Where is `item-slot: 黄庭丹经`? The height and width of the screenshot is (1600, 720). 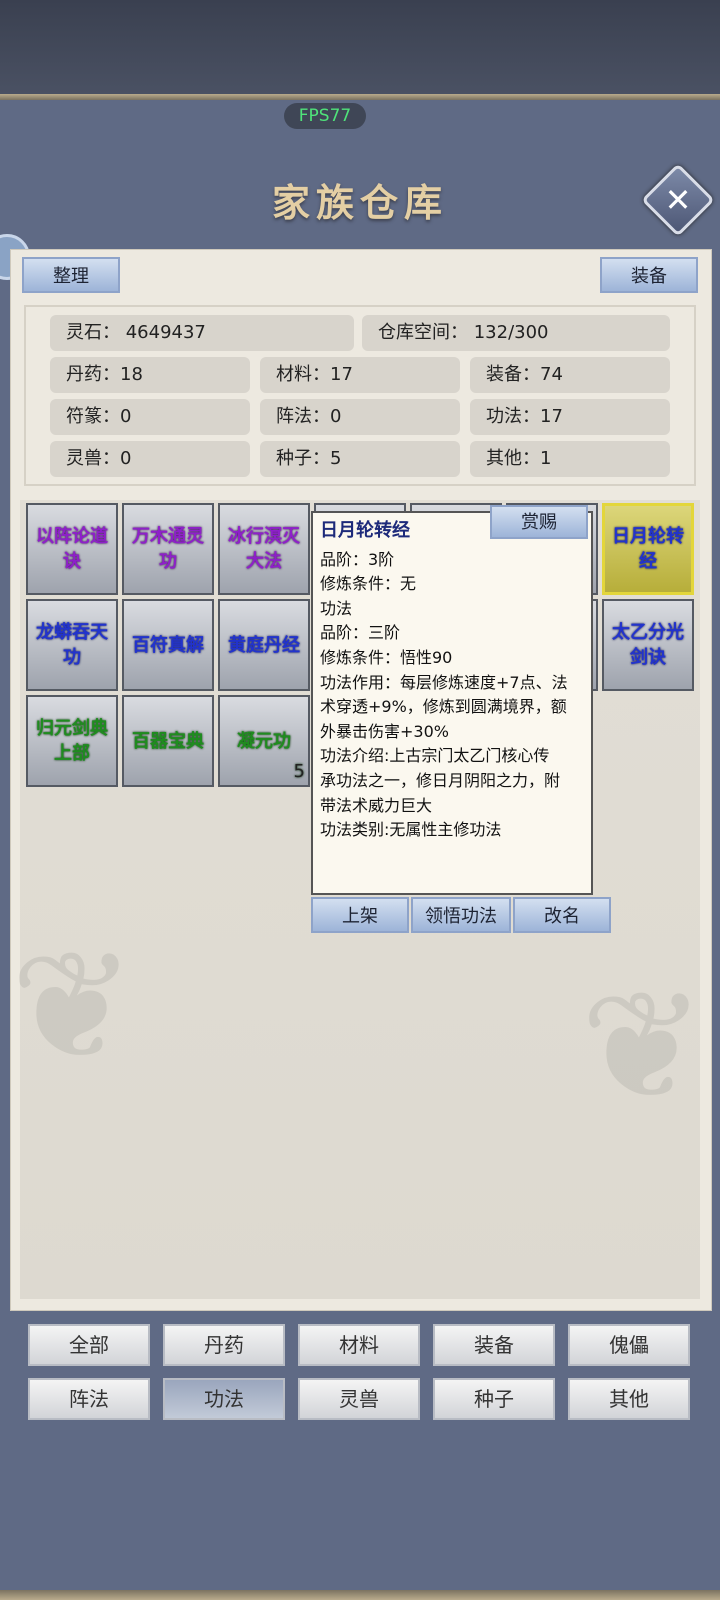
item-slot: 黄庭丹经 is located at coordinates (264, 645).